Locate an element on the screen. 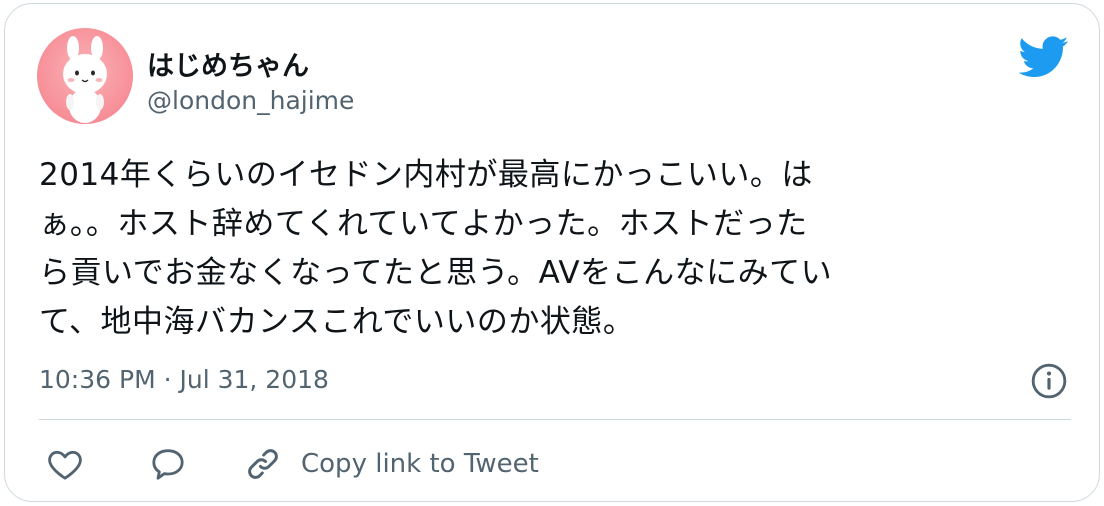 The width and height of the screenshot is (1104, 506). tweet-text-line: 2014年くらいのイセドン内村が最高にかっこいい。は is located at coordinates (426, 175).